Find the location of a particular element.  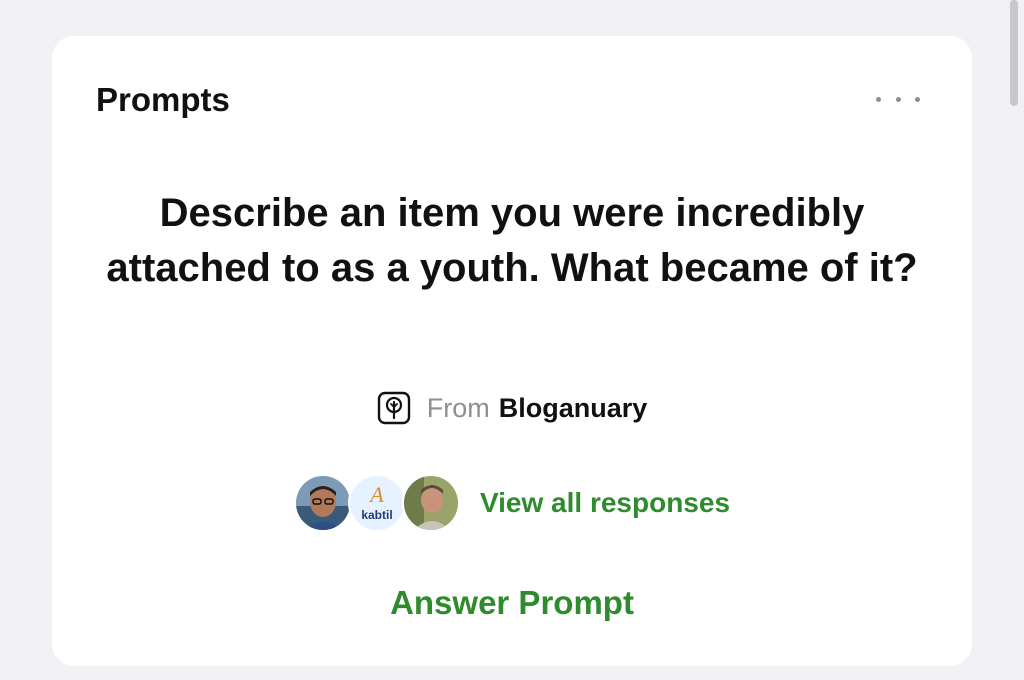

prompt-source: From Bloganuary is located at coordinates (512, 408).